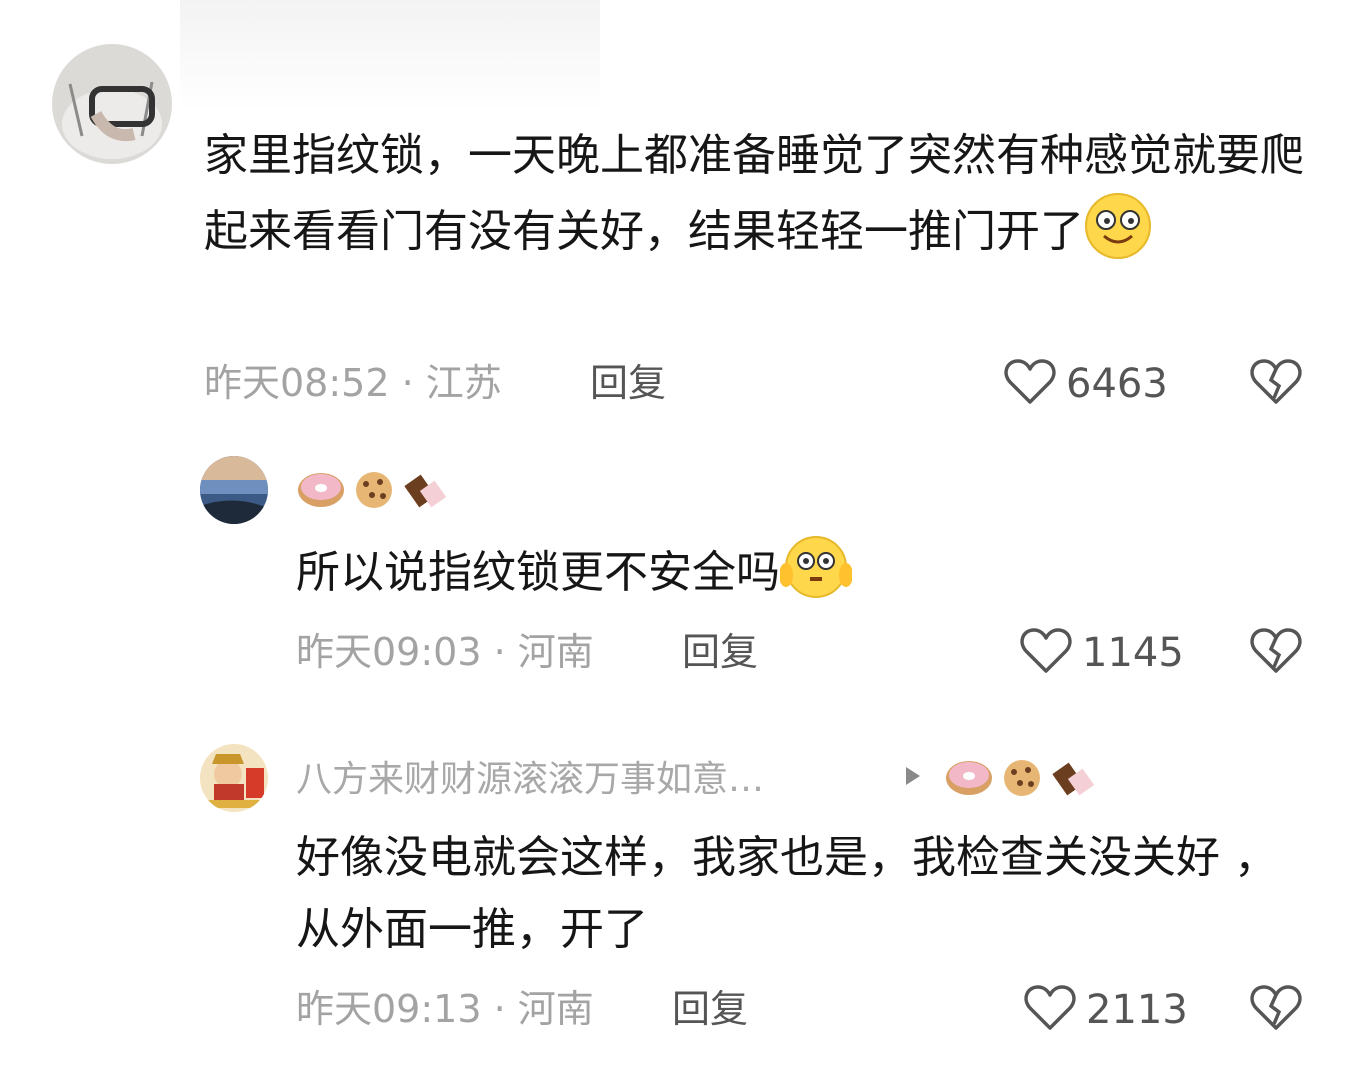 The height and width of the screenshot is (1080, 1366). I want to click on comment-meta: 昨天09:03 · 河南, so click(445, 652).